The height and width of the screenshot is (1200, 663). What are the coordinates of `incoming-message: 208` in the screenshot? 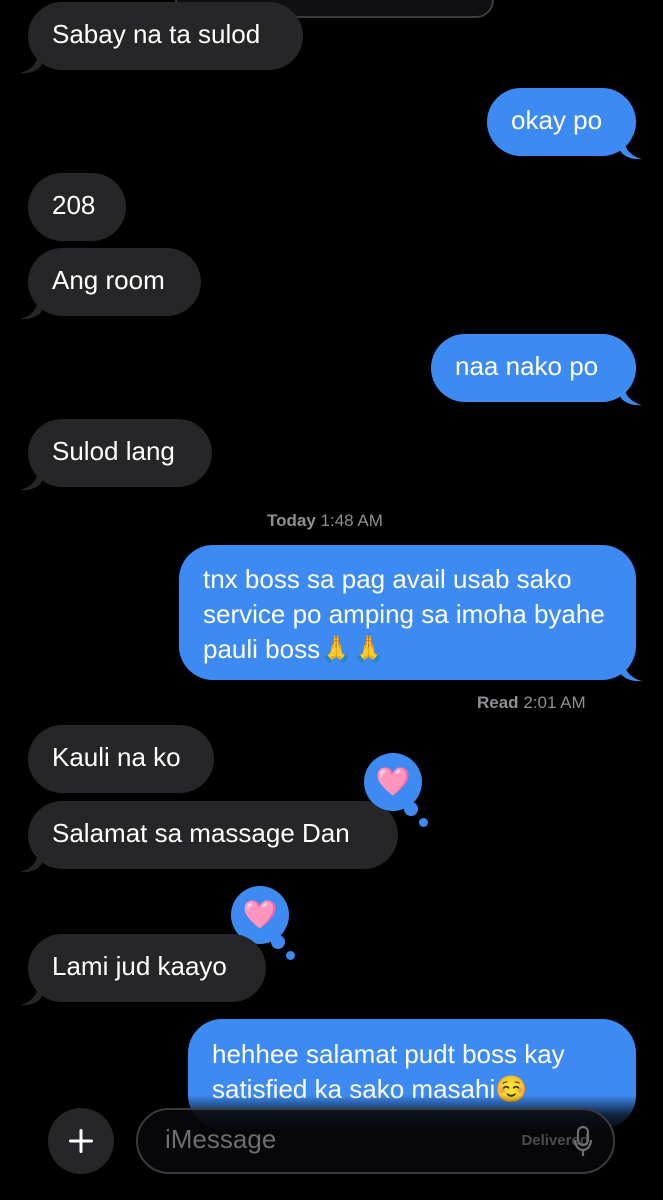 It's located at (77, 207).